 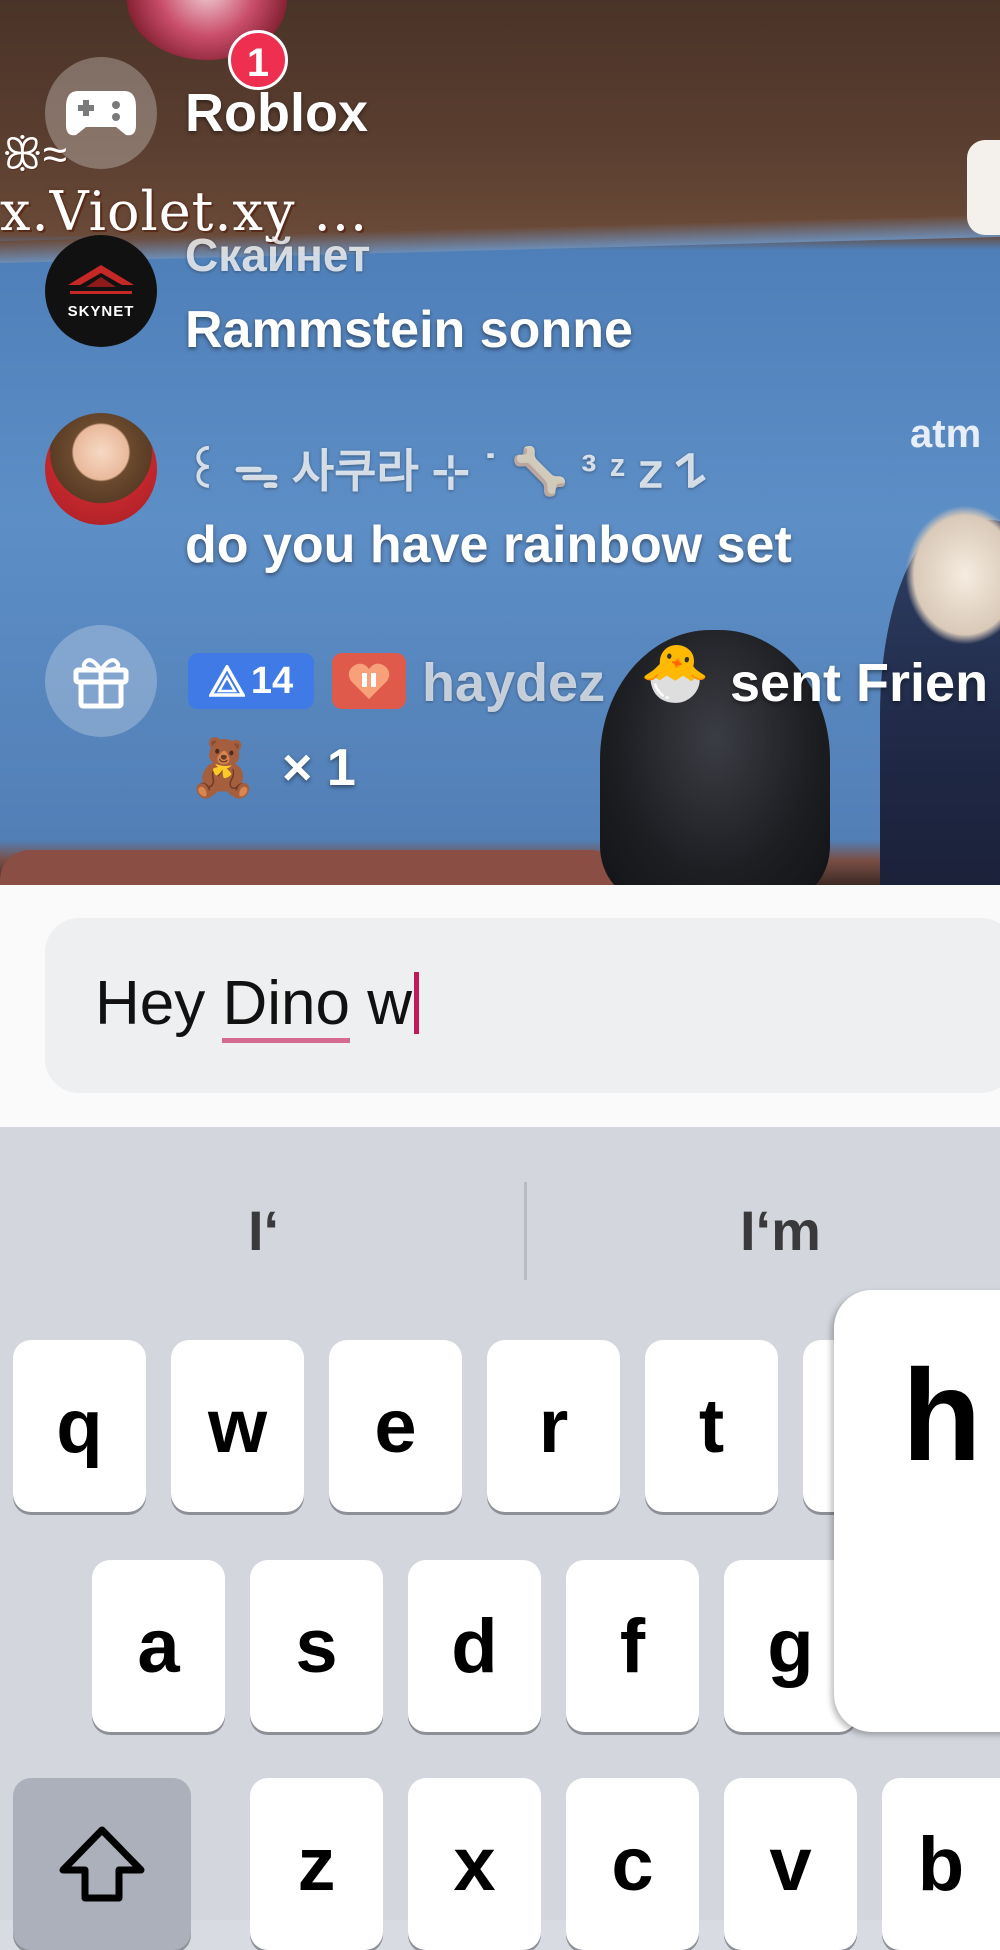 I want to click on gift-count: × 1, so click(x=319, y=768).